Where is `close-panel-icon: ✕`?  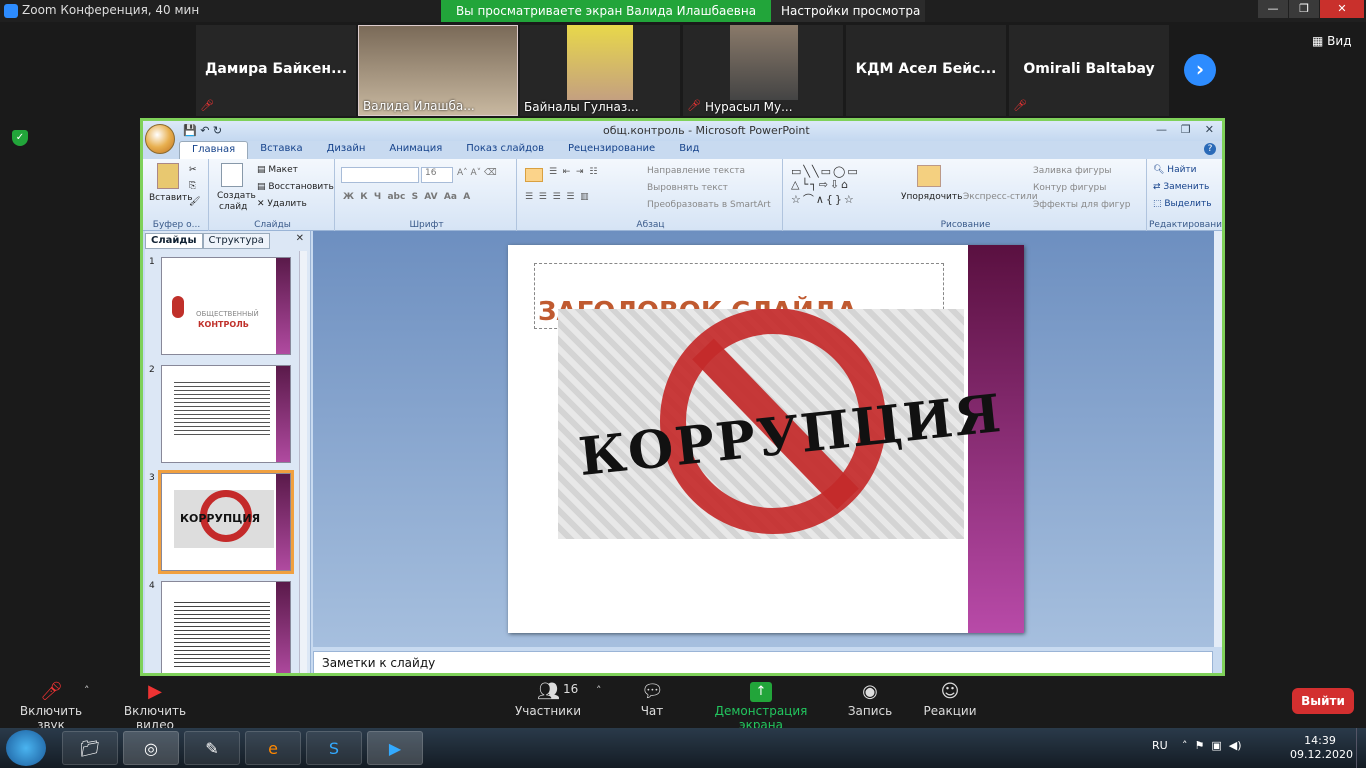 close-panel-icon: ✕ is located at coordinates (300, 238).